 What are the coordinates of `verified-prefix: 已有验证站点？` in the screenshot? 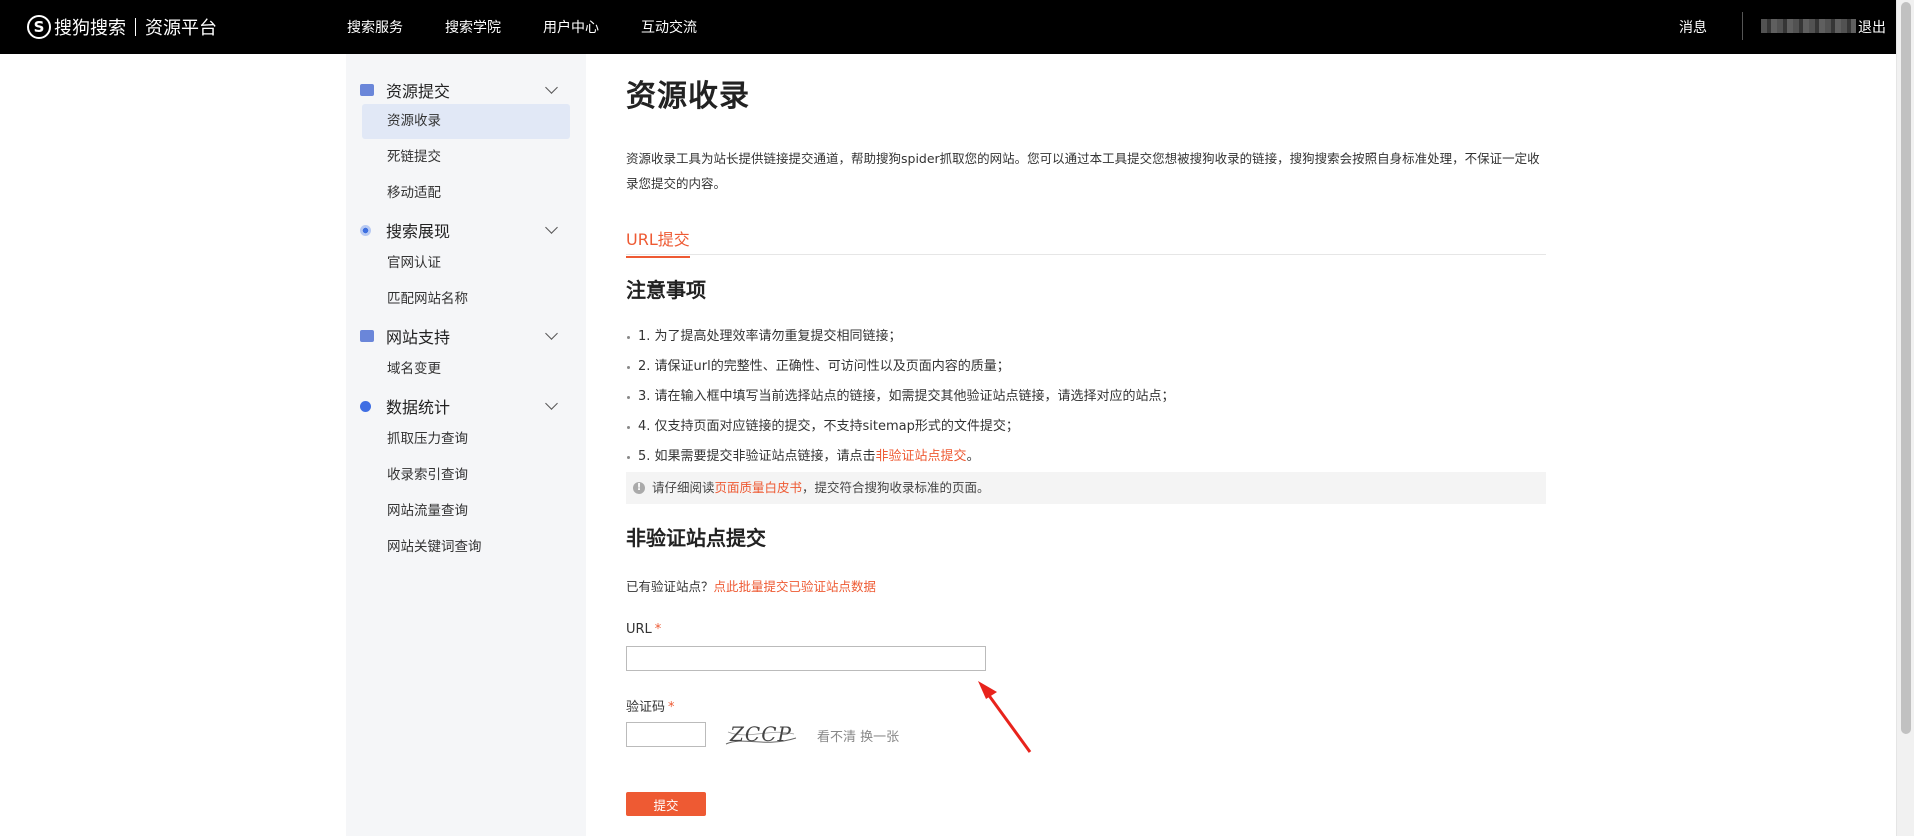 It's located at (670, 586).